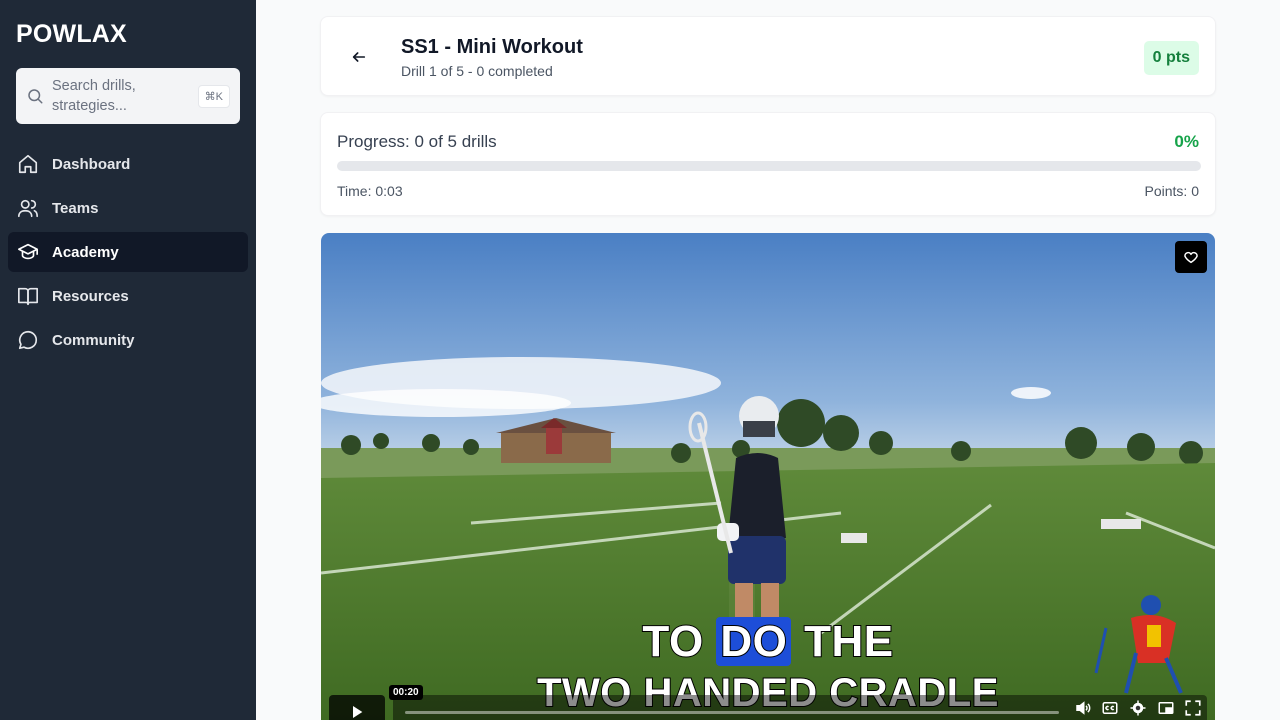 This screenshot has width=1280, height=720. What do you see at coordinates (370, 191) in the screenshot?
I see `elapsed-time: Time: 0:03` at bounding box center [370, 191].